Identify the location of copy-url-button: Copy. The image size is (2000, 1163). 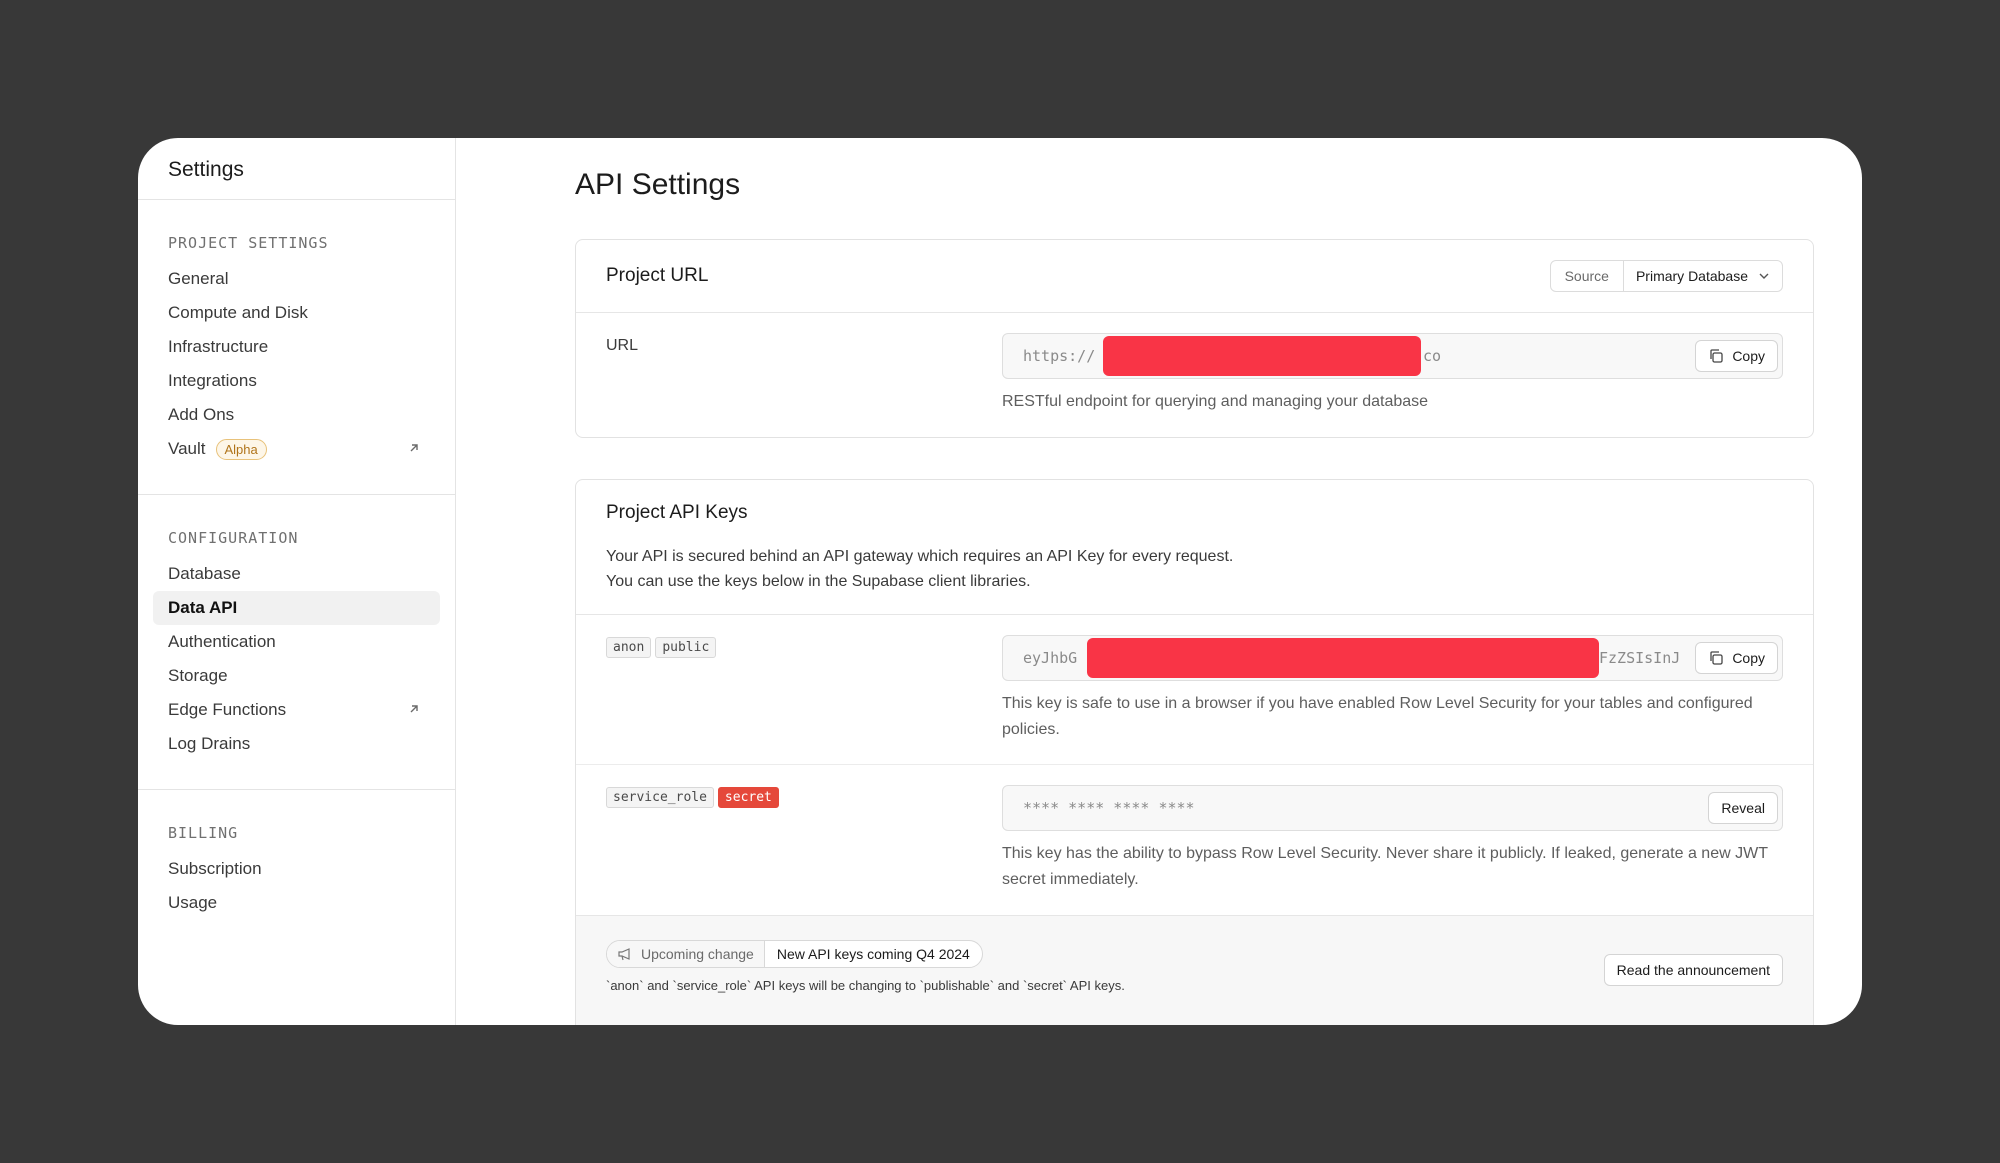
(1736, 356).